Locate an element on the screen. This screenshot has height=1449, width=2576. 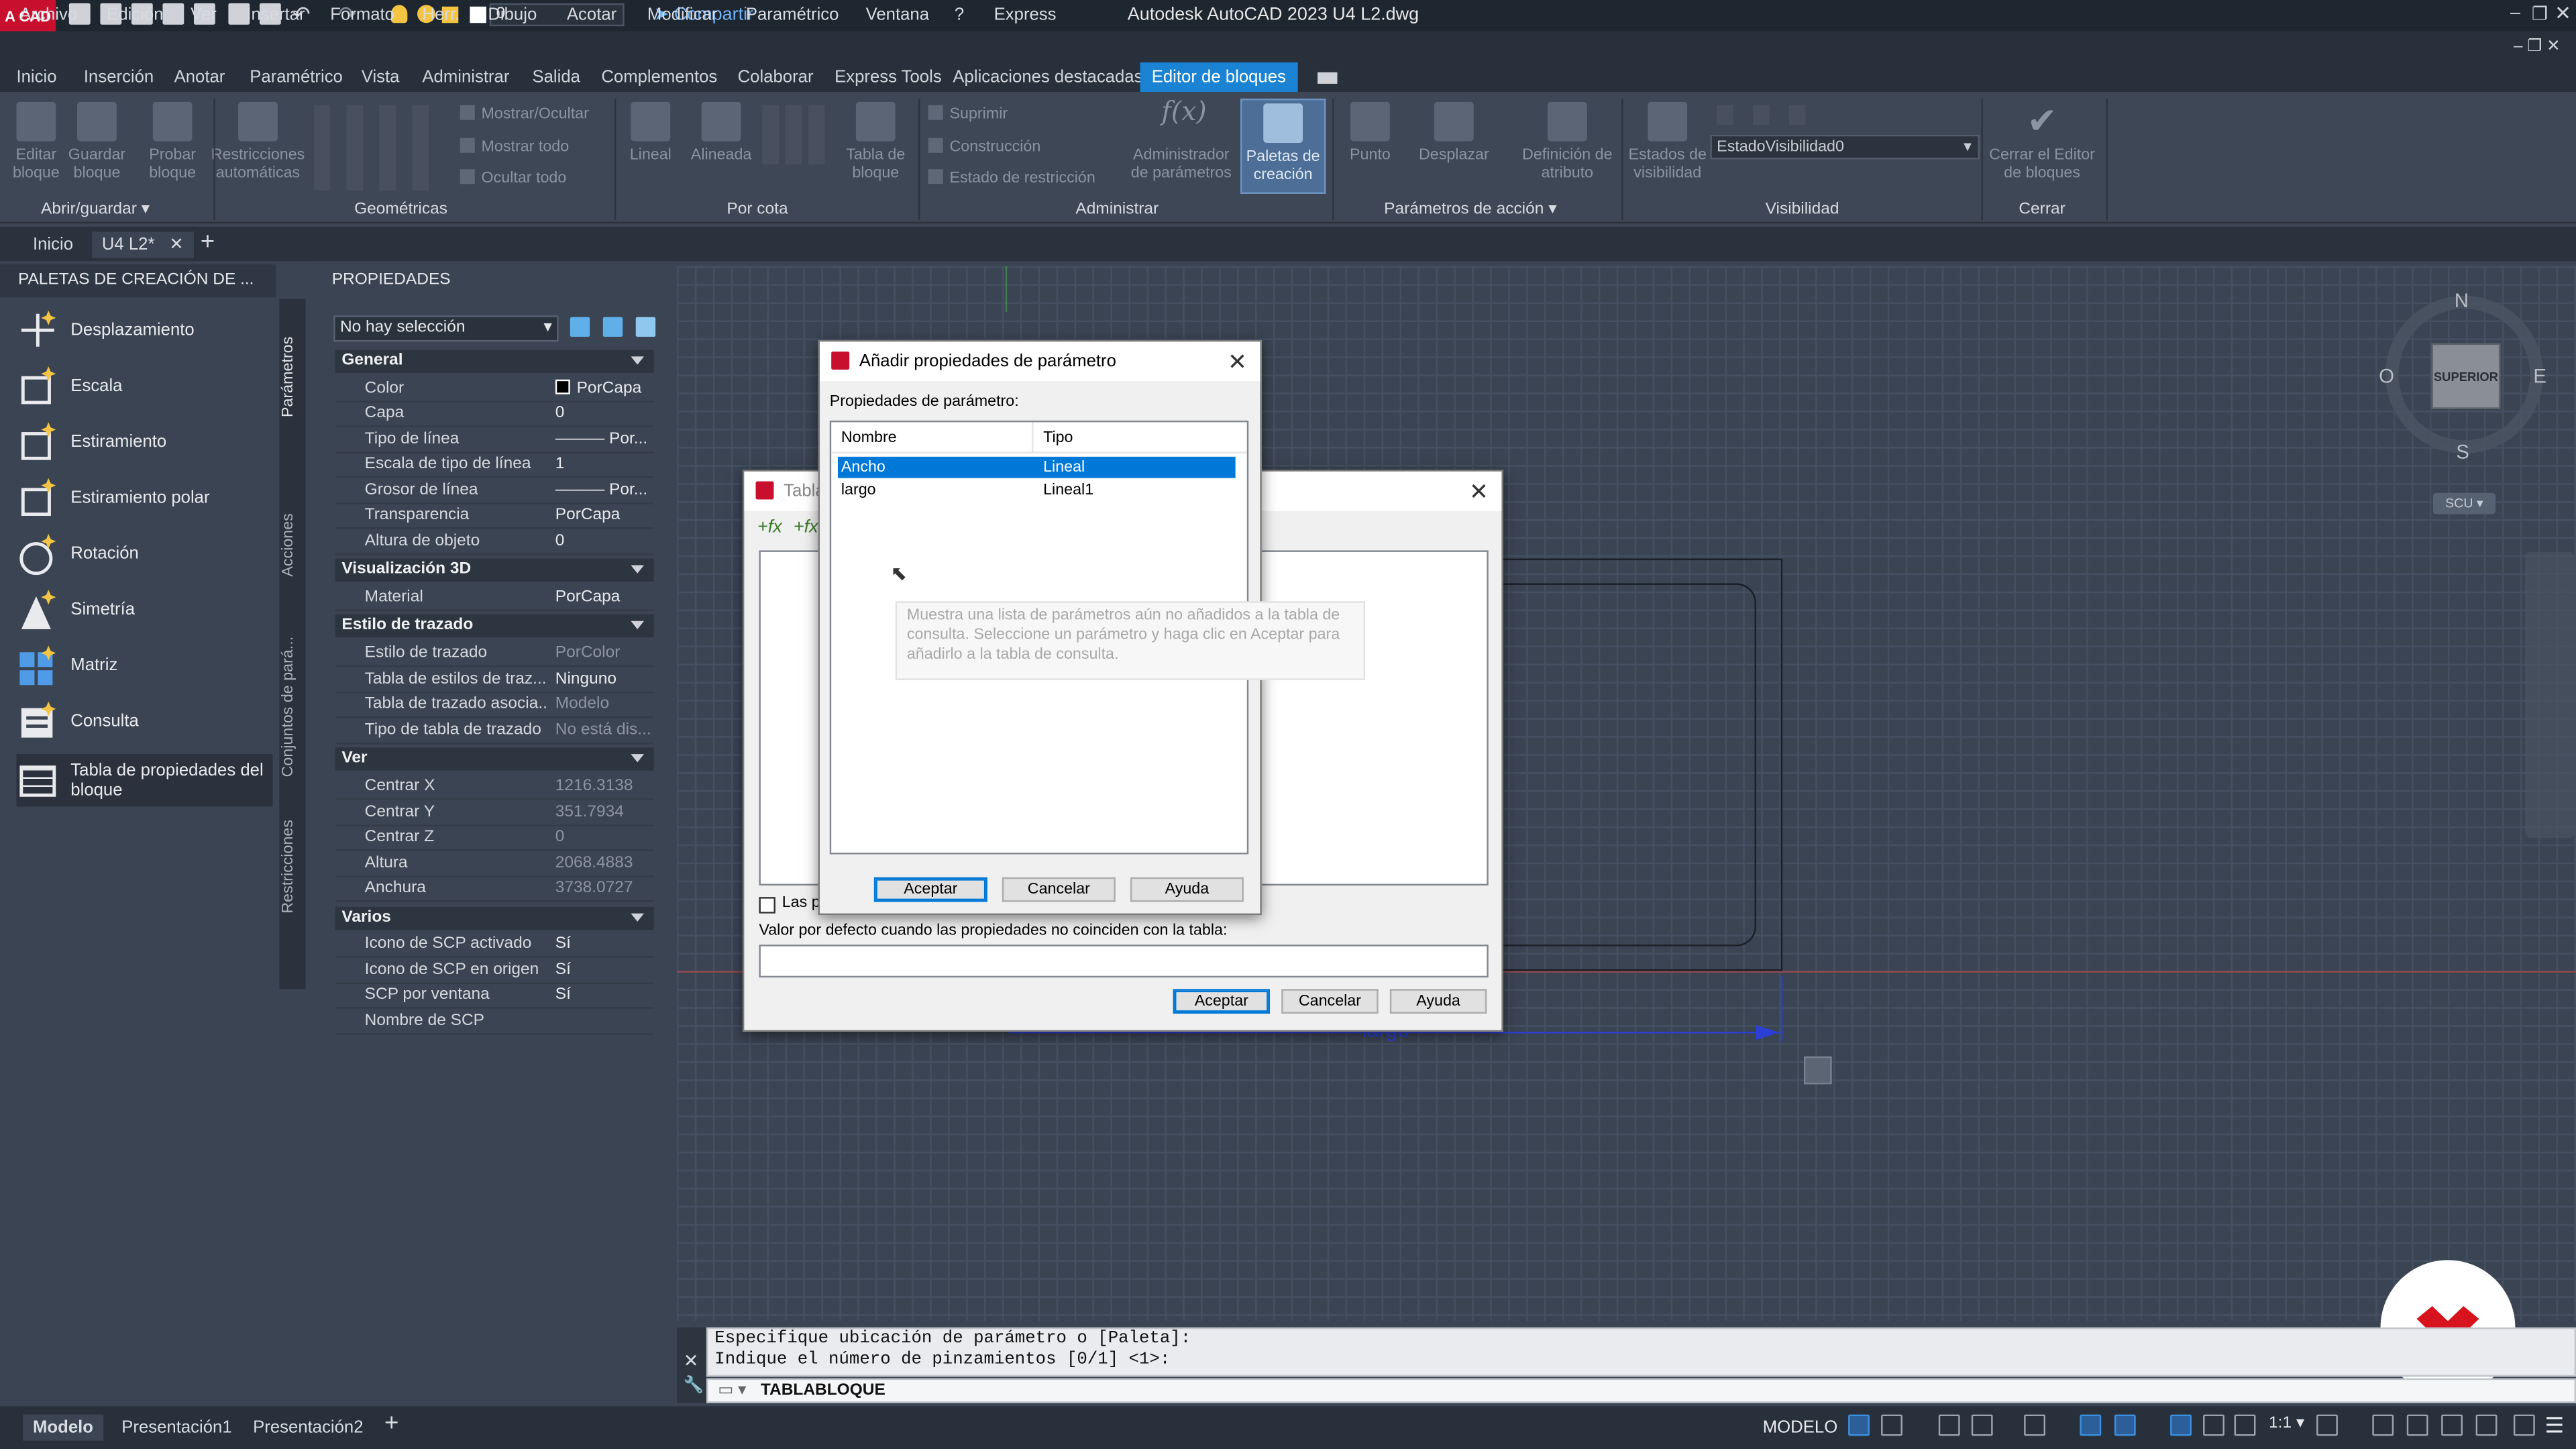
viewcube-face: SUPERIOR is located at coordinates (2466, 376).